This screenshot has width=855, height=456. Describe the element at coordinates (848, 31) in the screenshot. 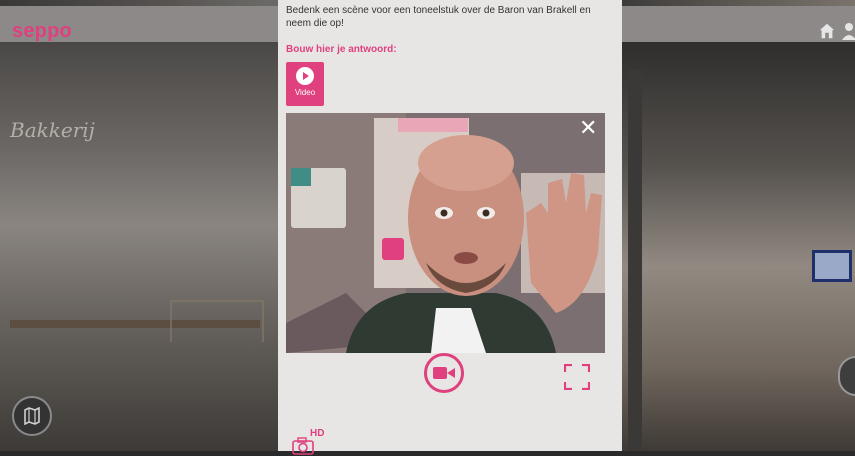

I see `user-icon` at that location.